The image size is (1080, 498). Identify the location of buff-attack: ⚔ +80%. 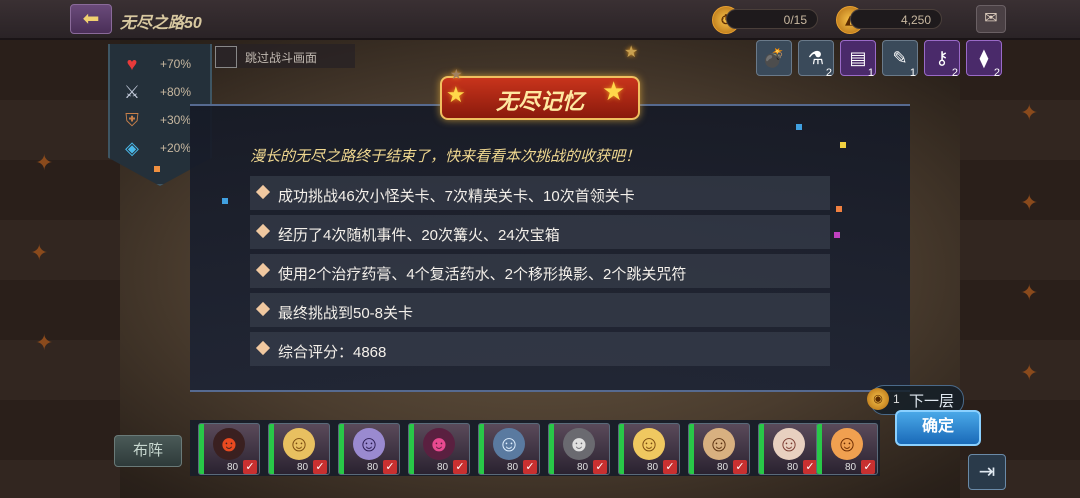
(165, 92).